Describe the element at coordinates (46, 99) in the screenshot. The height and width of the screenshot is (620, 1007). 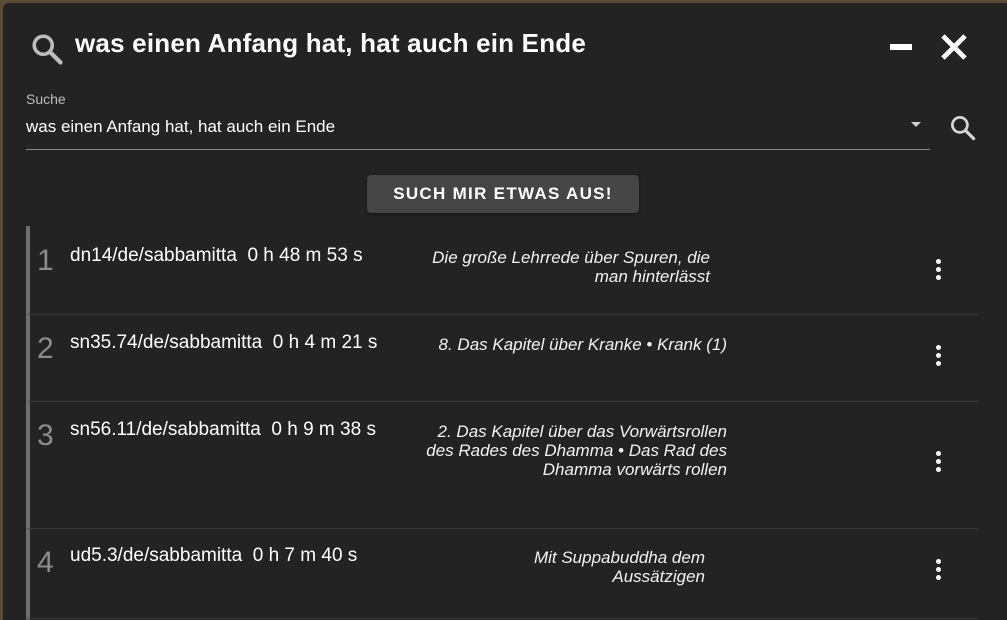
I see `search-label: Suche` at that location.